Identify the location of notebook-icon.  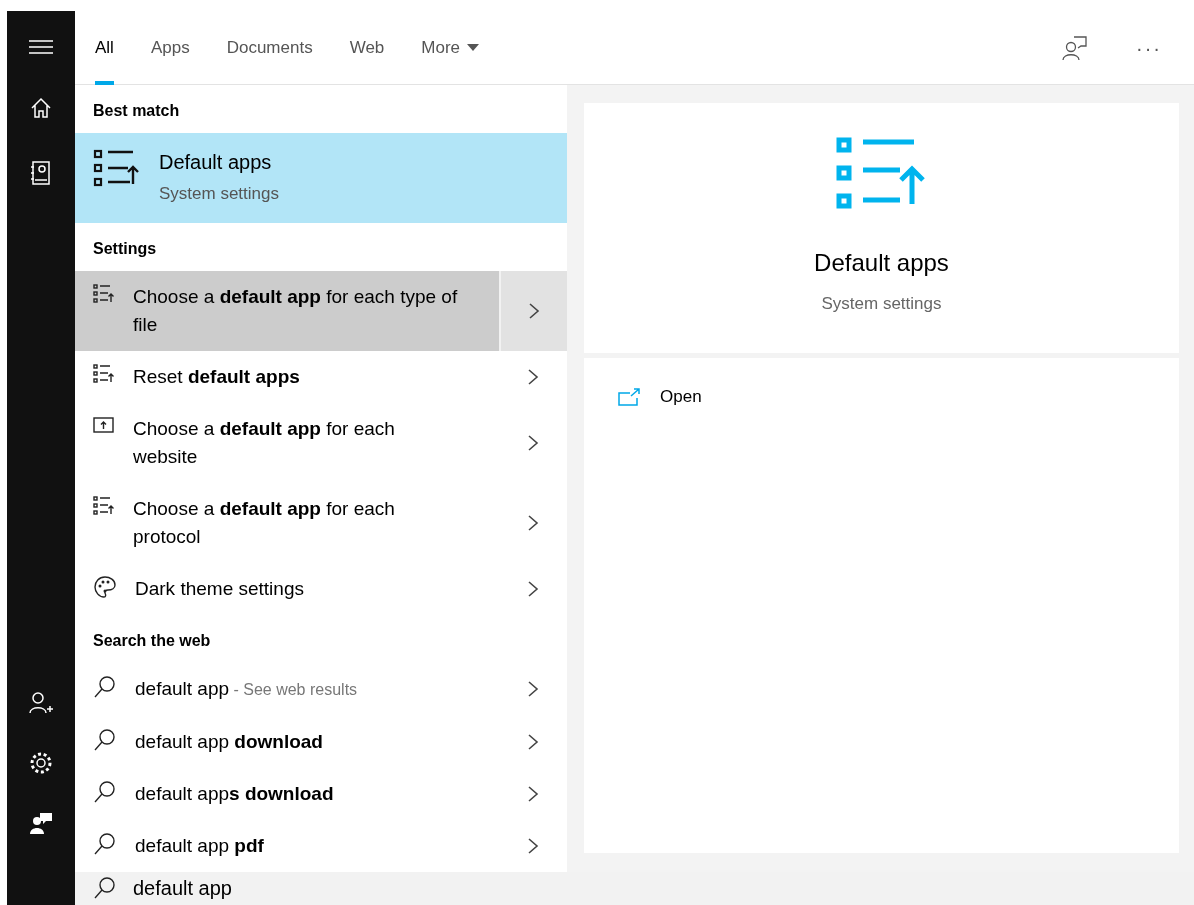
(41, 174).